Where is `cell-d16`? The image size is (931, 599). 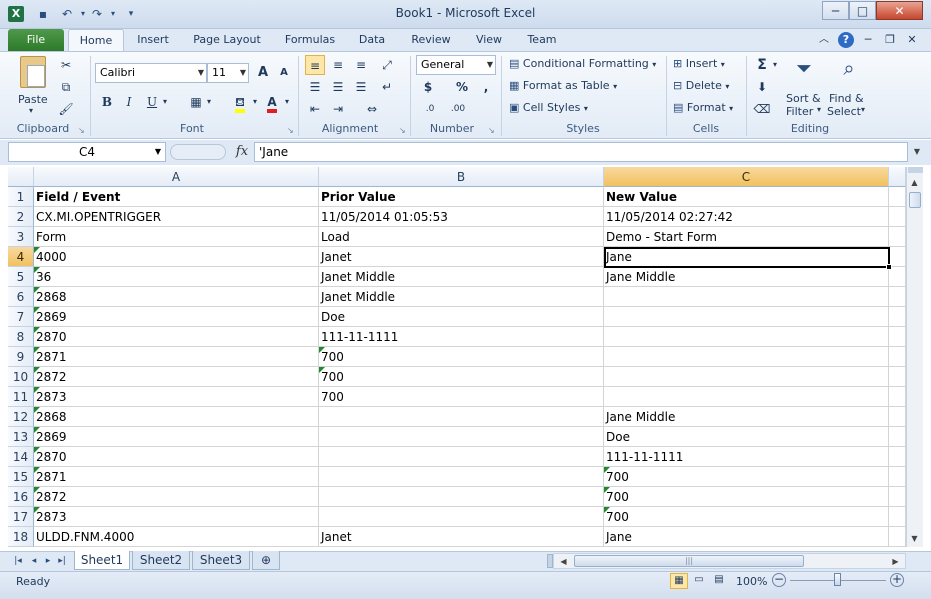 cell-d16 is located at coordinates (897, 497).